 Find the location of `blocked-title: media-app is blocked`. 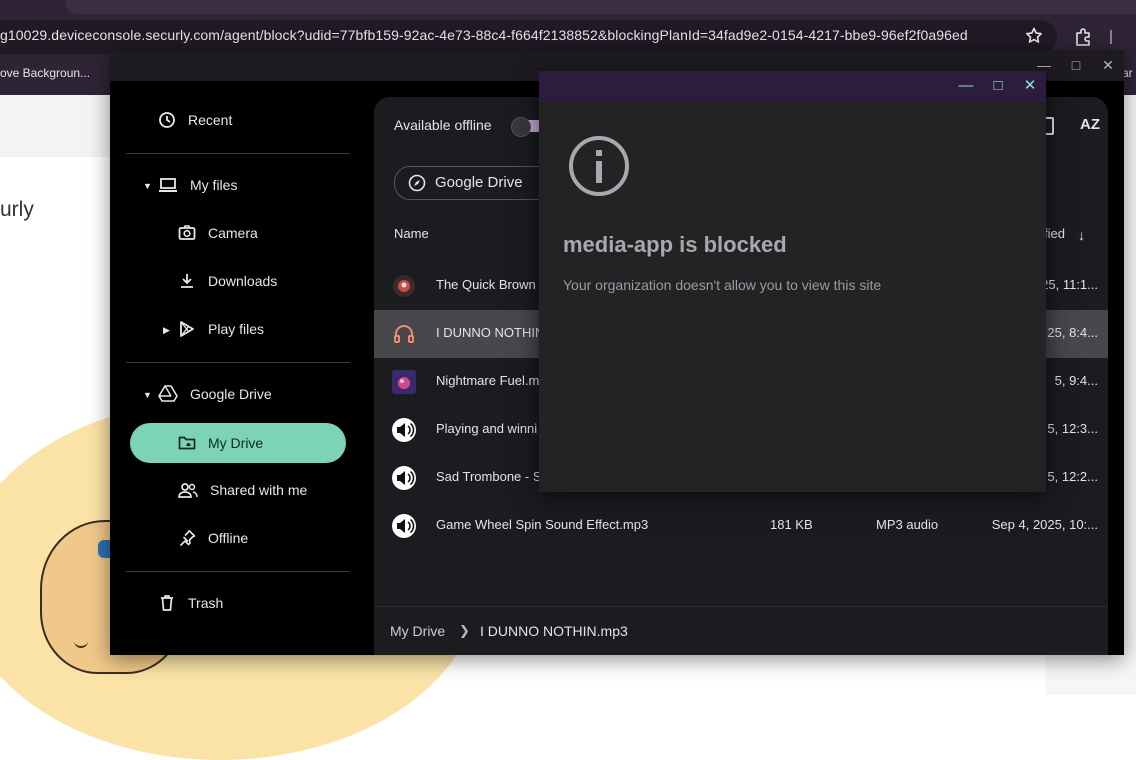

blocked-title: media-app is blocked is located at coordinates (675, 244).